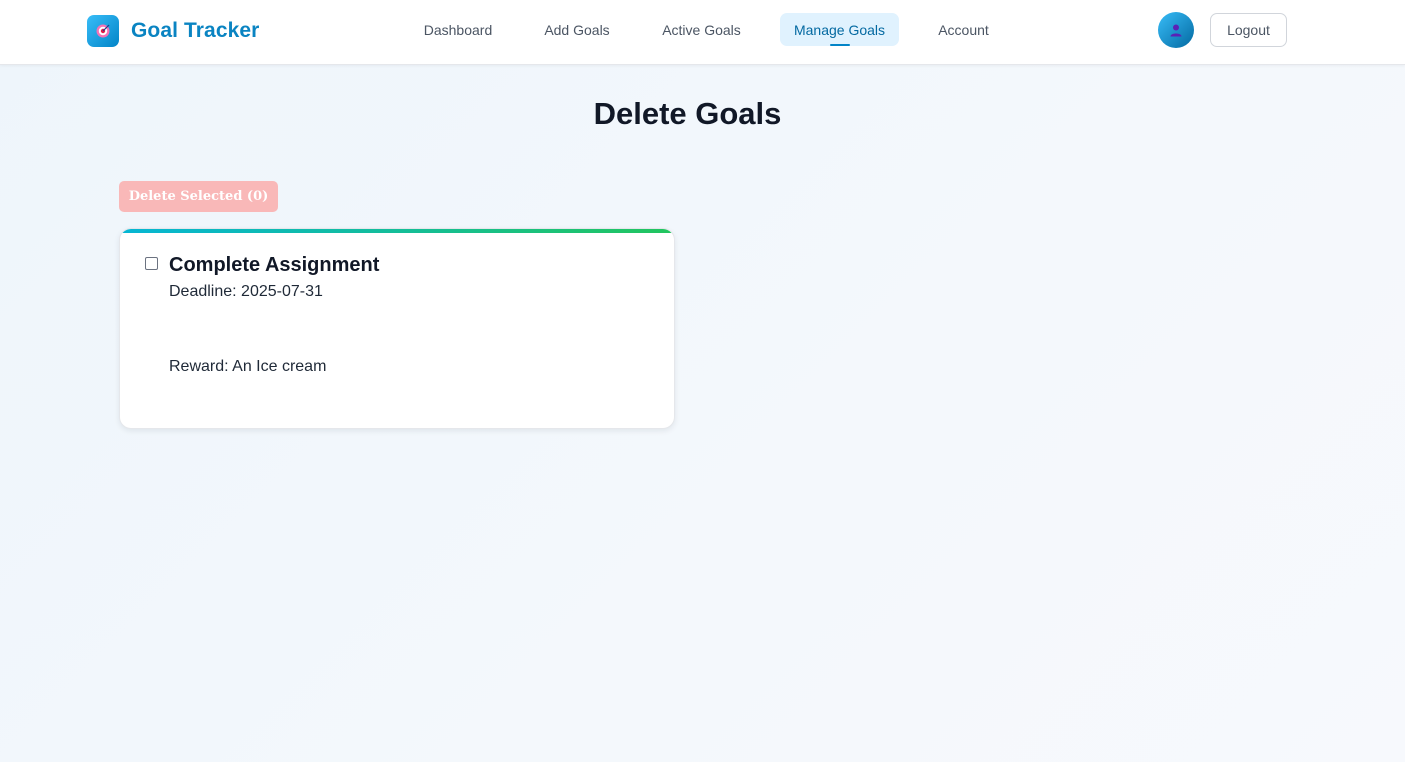  Describe the element at coordinates (1248, 30) in the screenshot. I see `logout-button: Logout` at that location.